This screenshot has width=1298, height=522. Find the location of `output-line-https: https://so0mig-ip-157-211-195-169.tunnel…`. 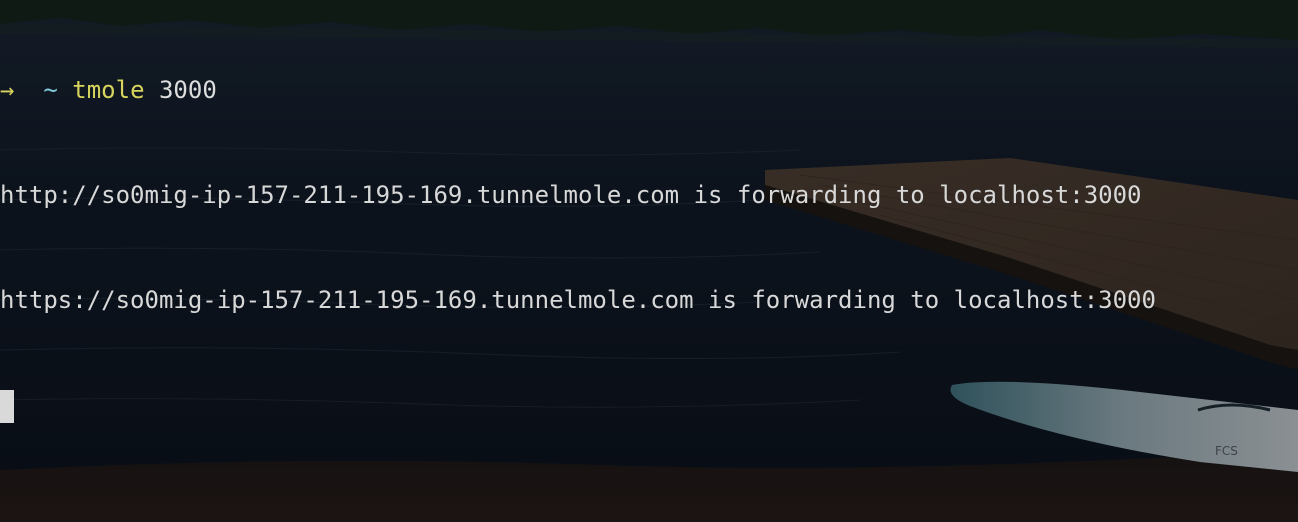

output-line-https: https://so0mig-ip-157-211-195-169.tunnel… is located at coordinates (578, 300).